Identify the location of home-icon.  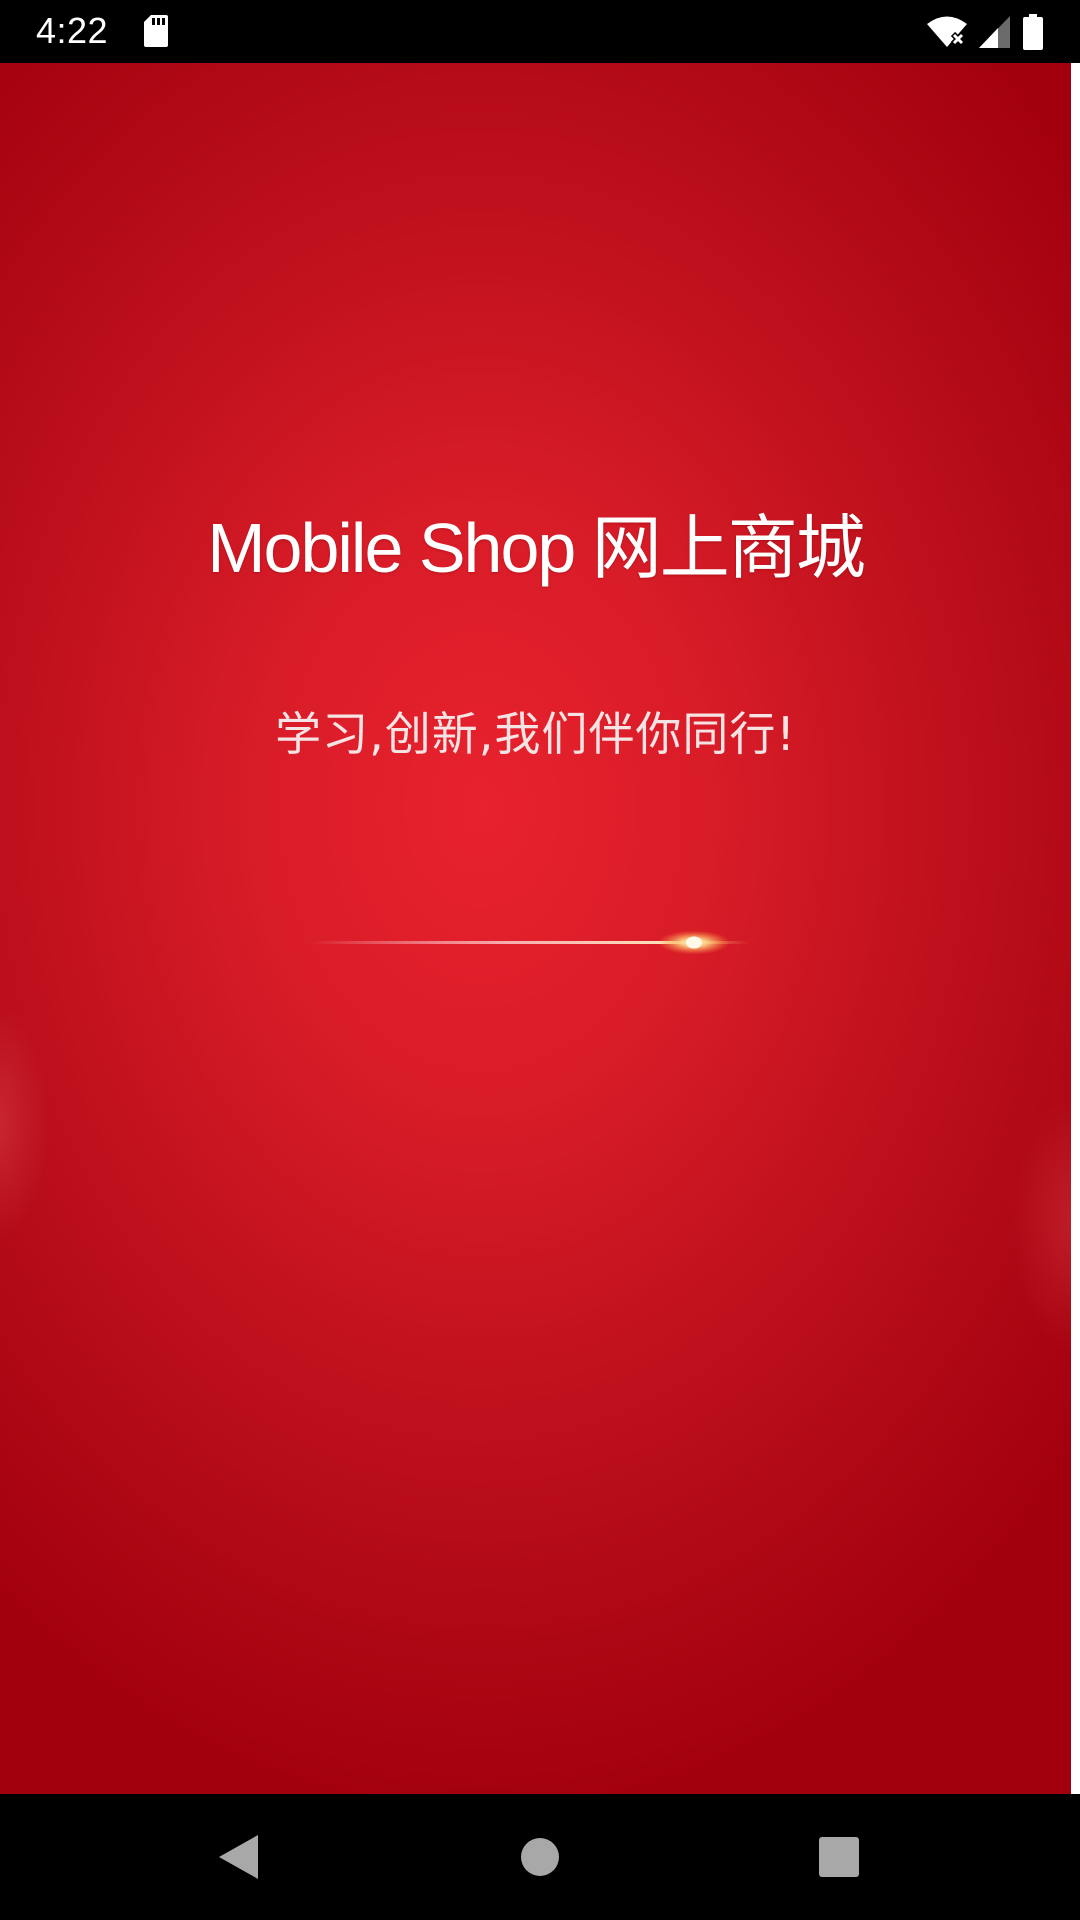
(540, 1857).